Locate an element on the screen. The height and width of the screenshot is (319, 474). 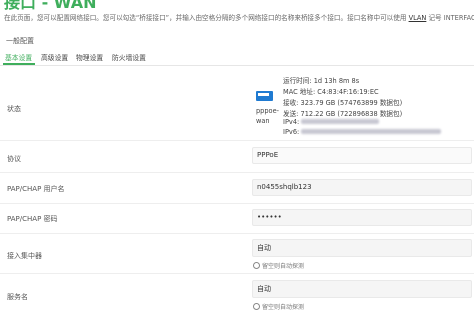
access-concentrator-hint: 留空则自动探测 is located at coordinates (278, 265).